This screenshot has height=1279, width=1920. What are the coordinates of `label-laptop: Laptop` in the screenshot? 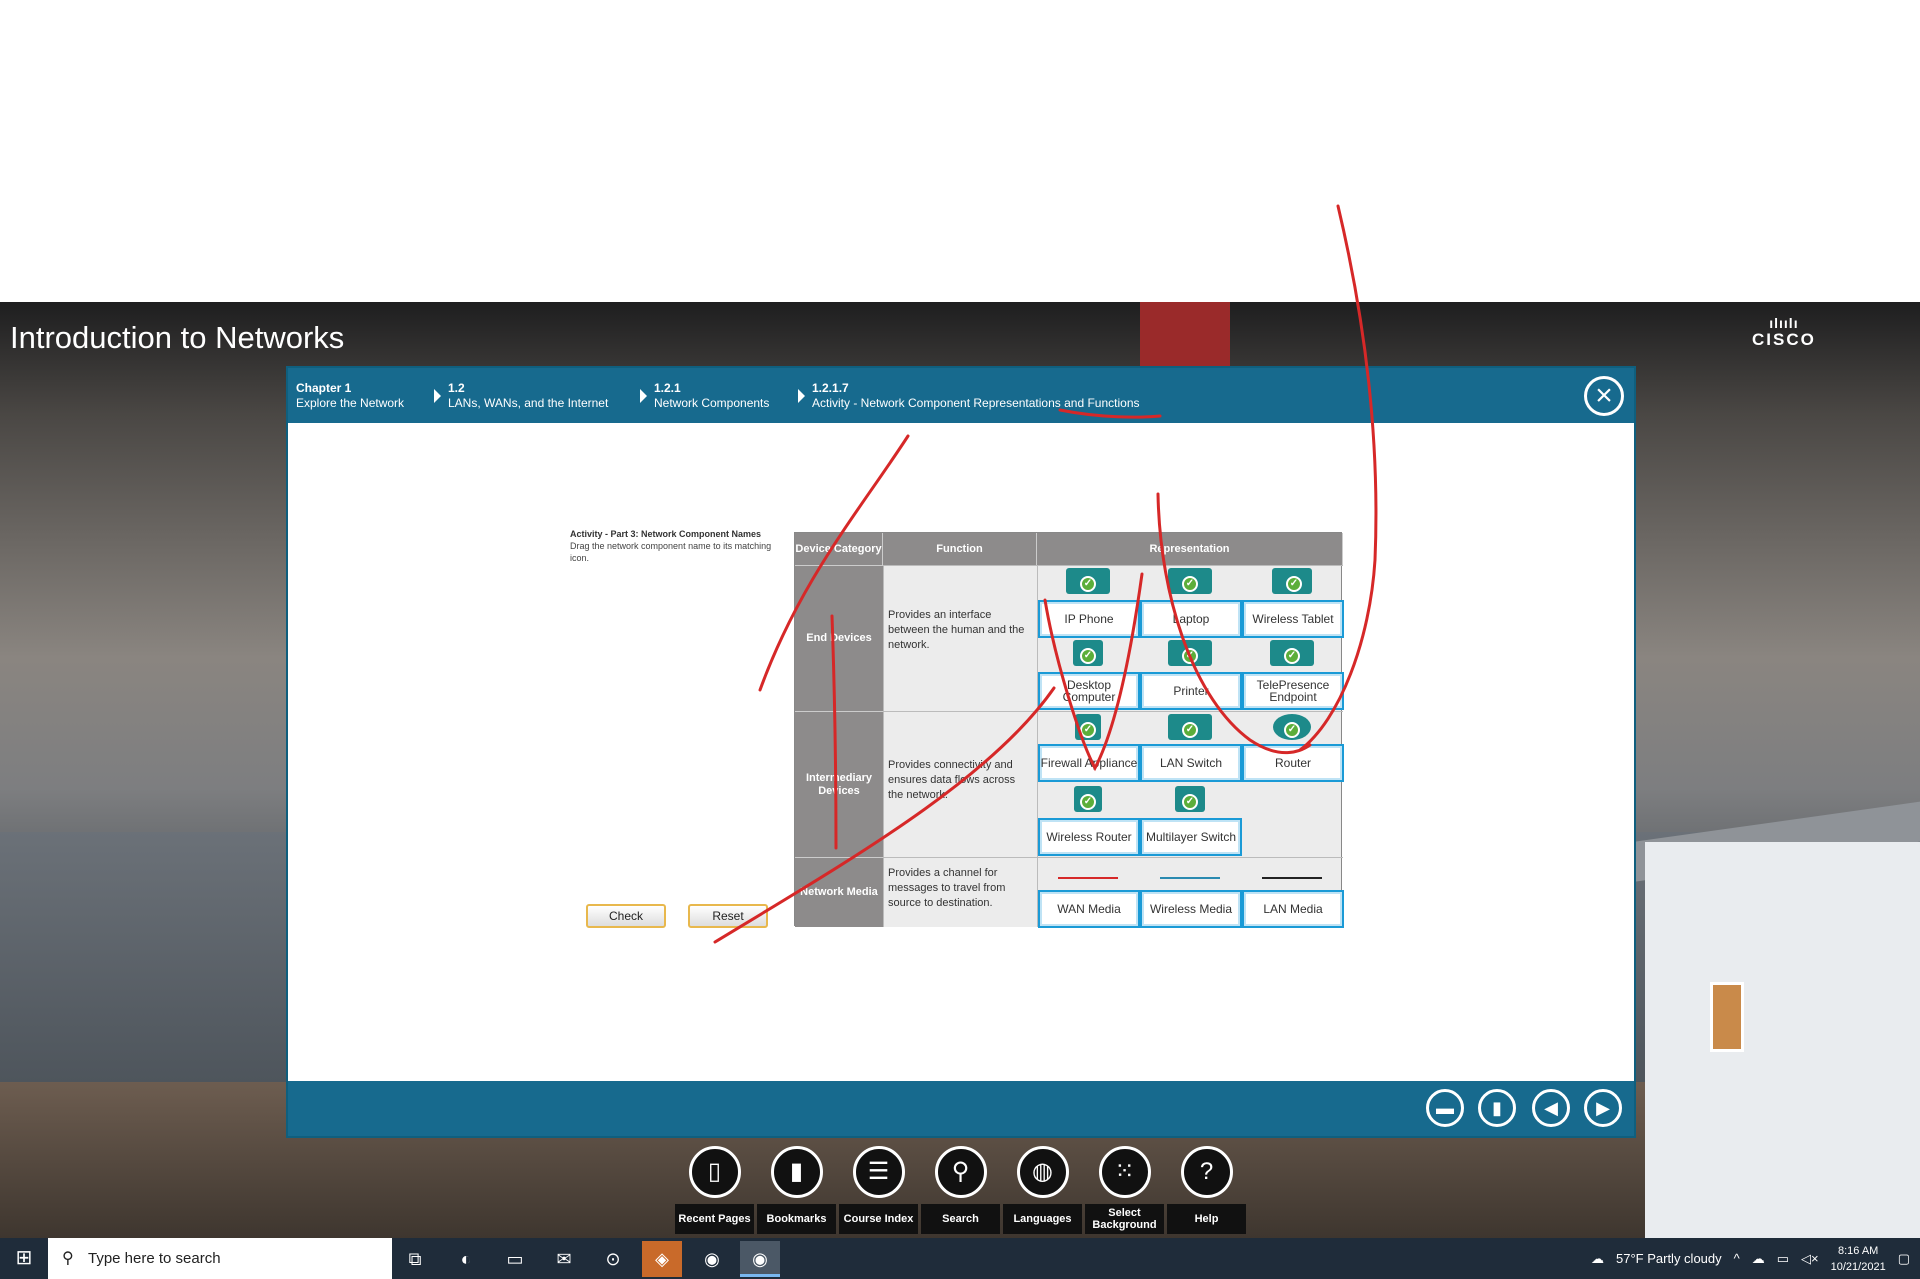 It's located at (1191, 619).